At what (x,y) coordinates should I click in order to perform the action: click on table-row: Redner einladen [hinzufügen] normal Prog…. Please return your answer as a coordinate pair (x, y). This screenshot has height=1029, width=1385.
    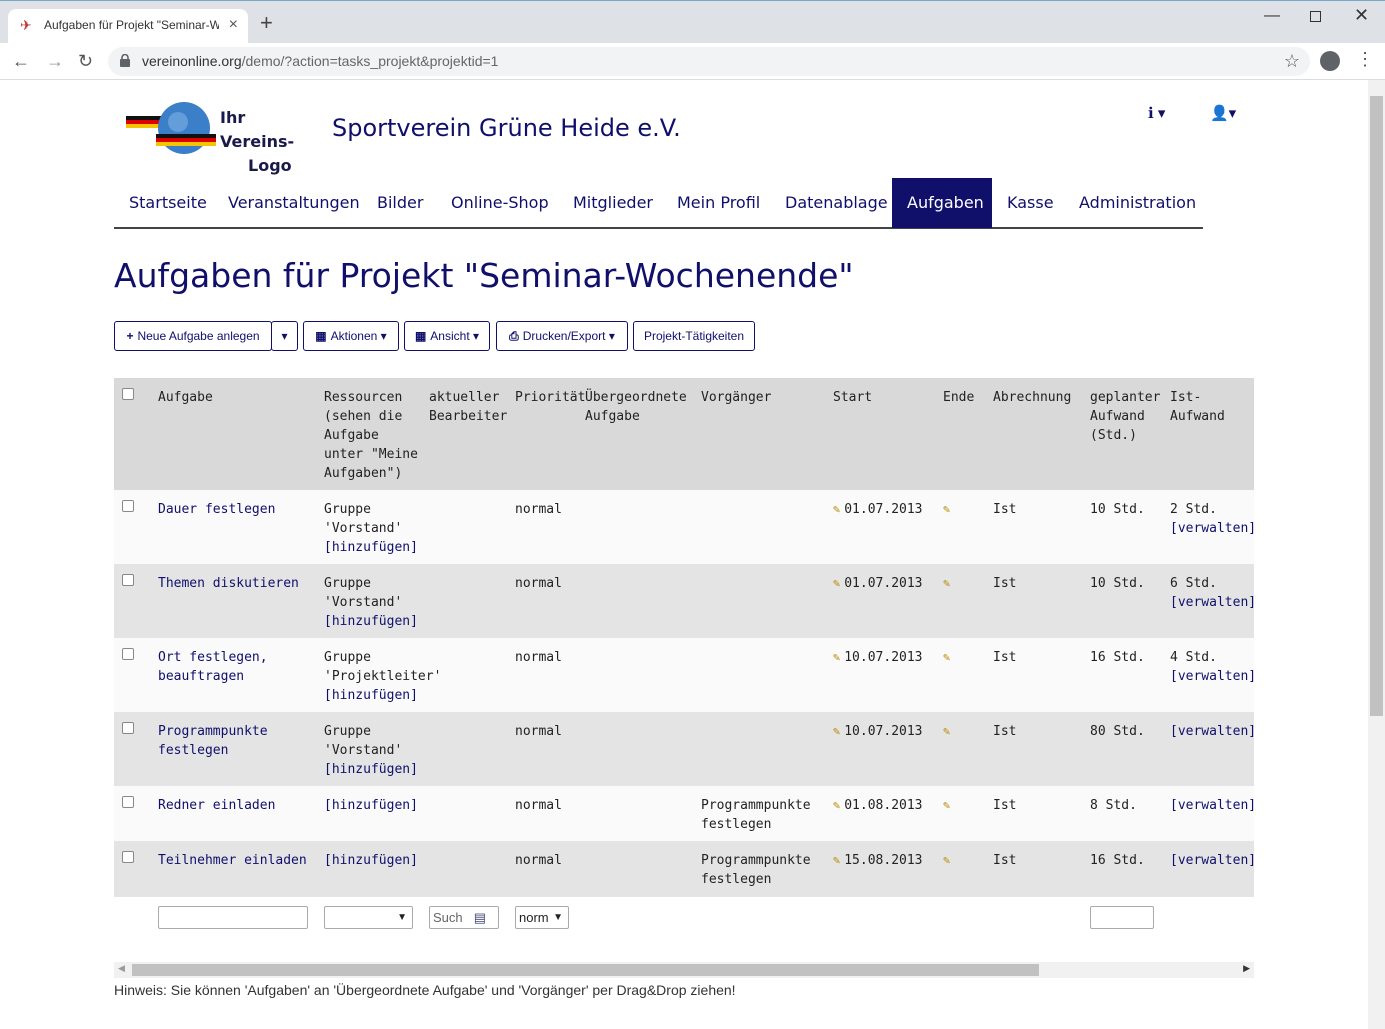
    Looking at the image, I should click on (685, 813).